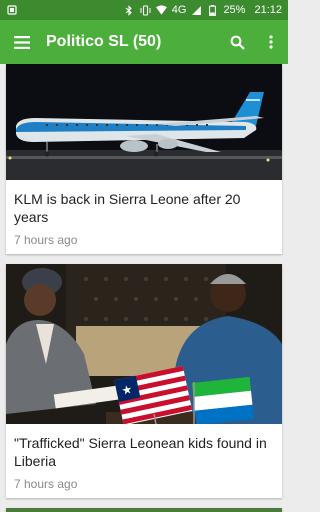 Image resolution: width=320 pixels, height=512 pixels. I want to click on notification-icon, so click(11, 10).